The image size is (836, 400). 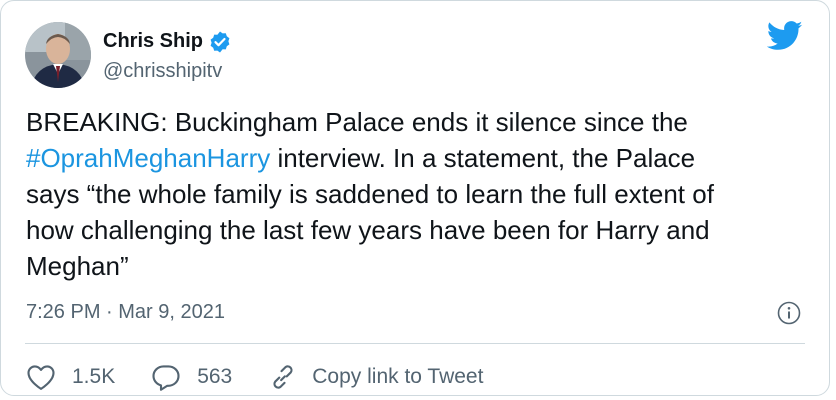 I want to click on tweet-timestamp: 7:26 PM · Mar 9, 2021, so click(x=125, y=312).